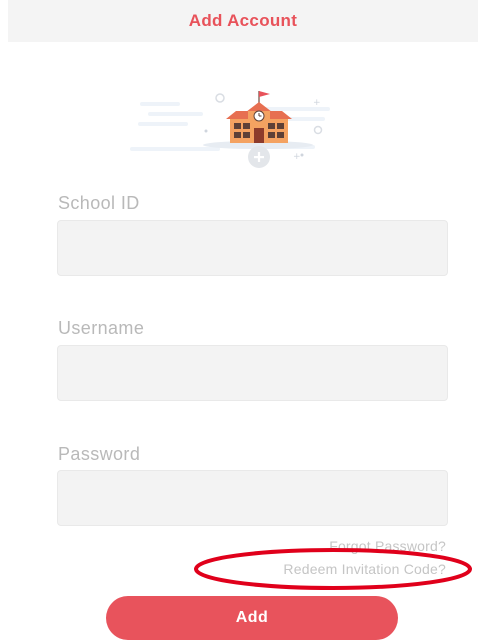  What do you see at coordinates (252, 373) in the screenshot?
I see `username-input` at bounding box center [252, 373].